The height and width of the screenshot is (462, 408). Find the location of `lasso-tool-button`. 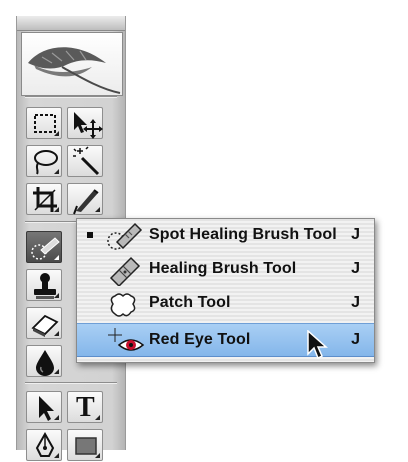

lasso-tool-button is located at coordinates (44, 161).